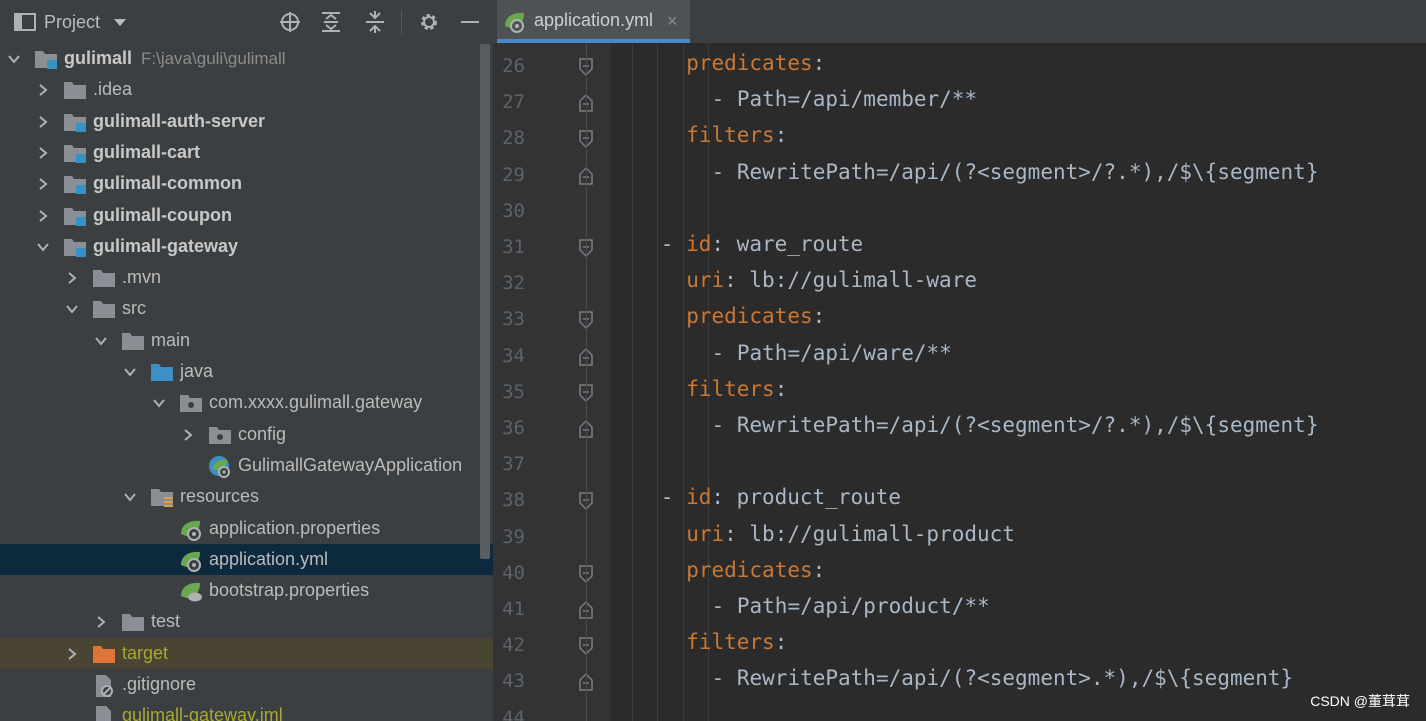 The width and height of the screenshot is (1426, 721). I want to click on tree-node-label: bootstrap.properties, so click(289, 590).